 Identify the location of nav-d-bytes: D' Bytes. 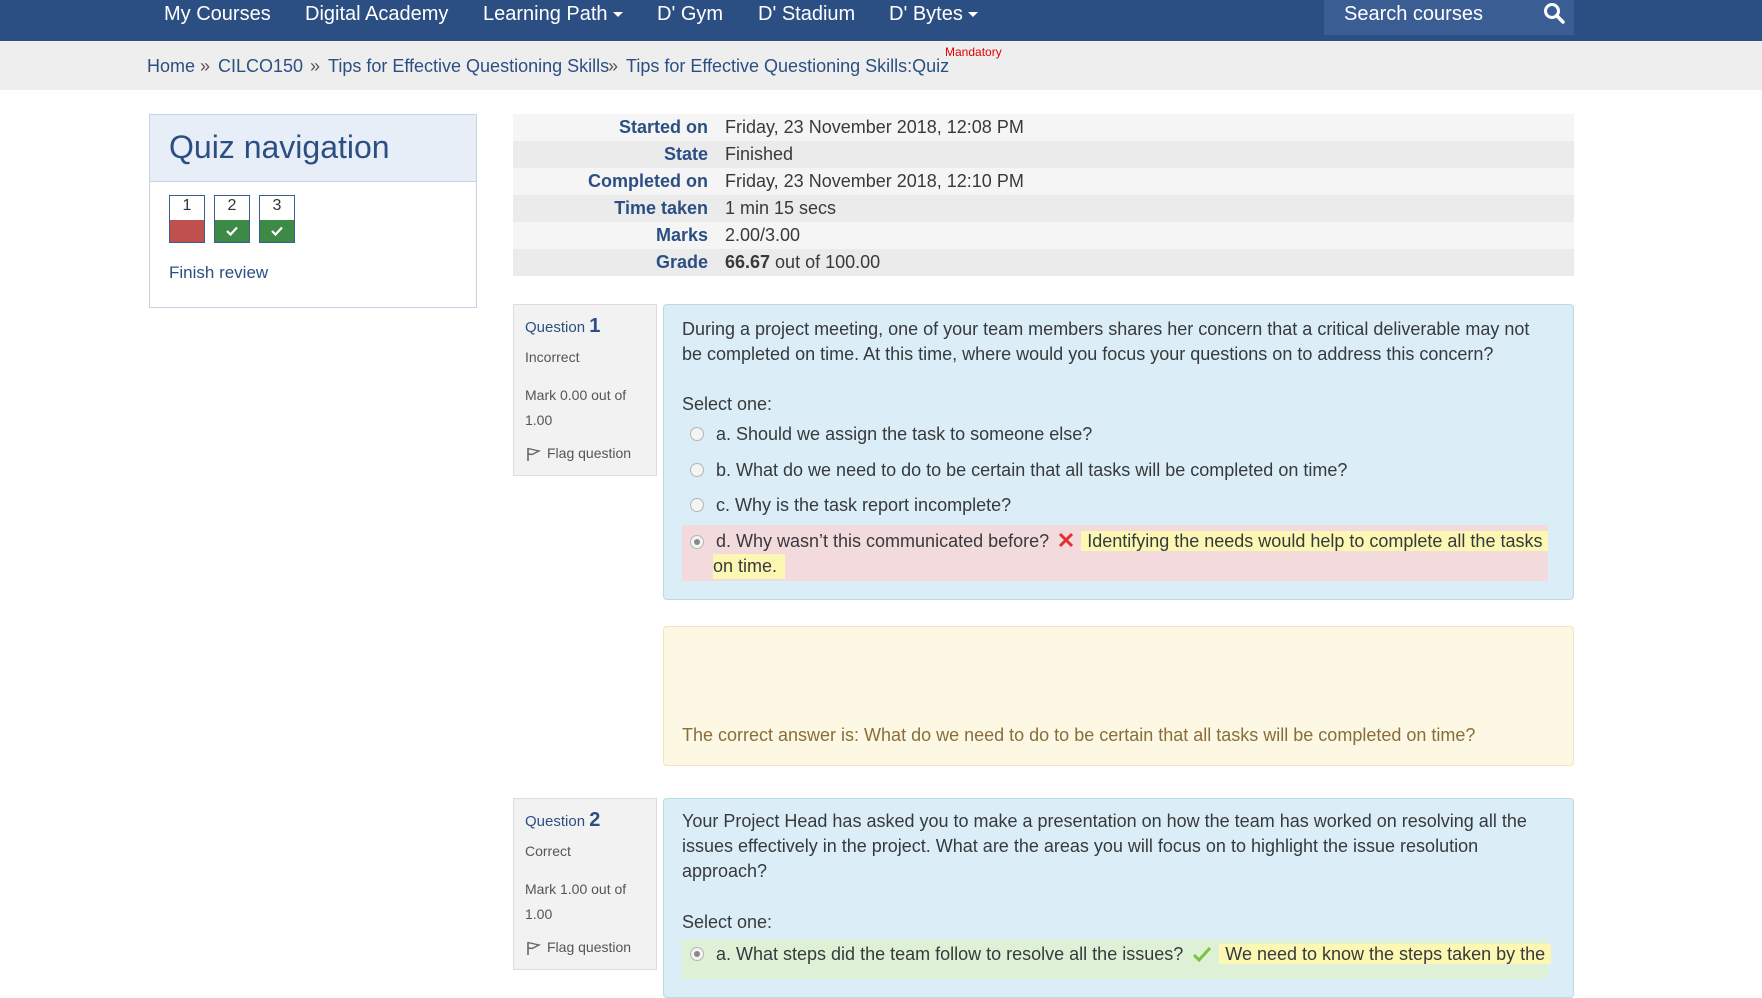
(933, 14).